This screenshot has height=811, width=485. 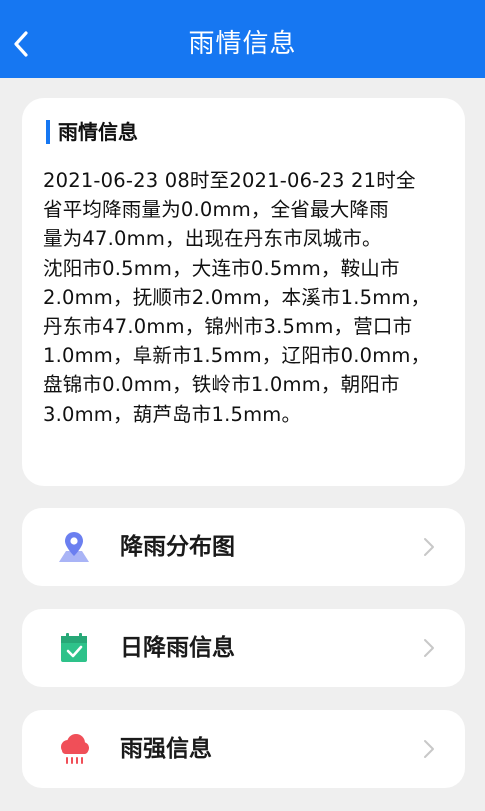 What do you see at coordinates (75, 749) in the screenshot?
I see `rain-cloud-icon` at bounding box center [75, 749].